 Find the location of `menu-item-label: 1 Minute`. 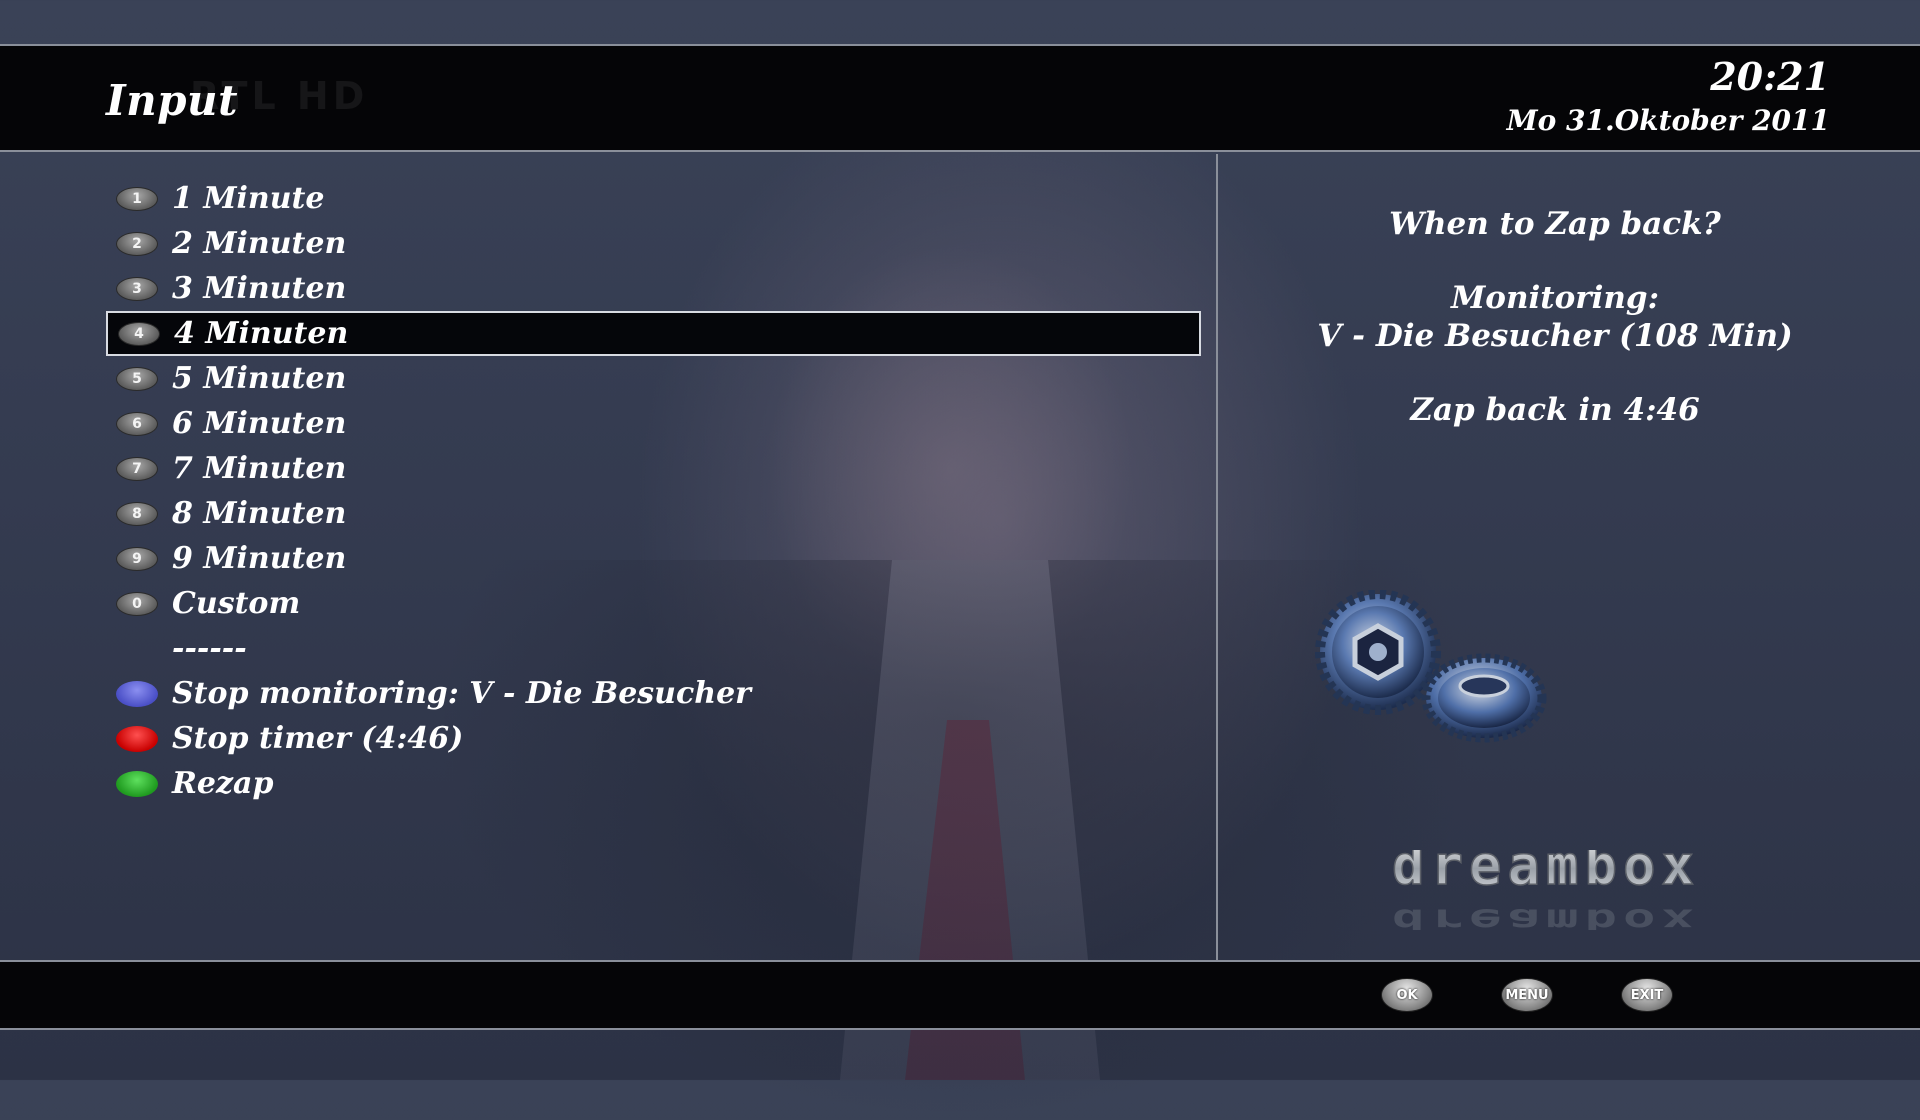

menu-item-label: 1 Minute is located at coordinates (248, 198).